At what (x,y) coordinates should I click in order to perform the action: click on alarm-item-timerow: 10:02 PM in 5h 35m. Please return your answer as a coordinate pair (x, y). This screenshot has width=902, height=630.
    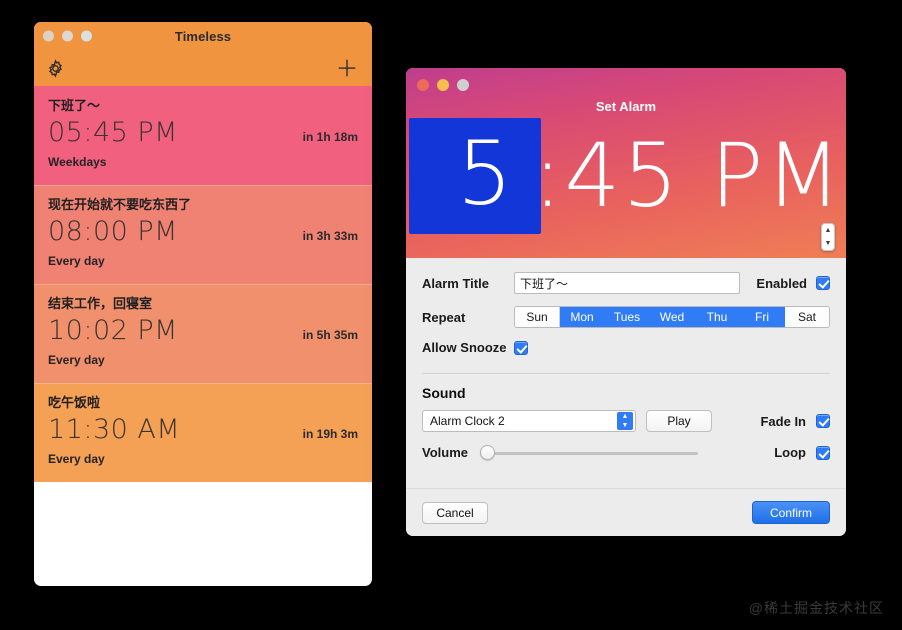
    Looking at the image, I should click on (203, 331).